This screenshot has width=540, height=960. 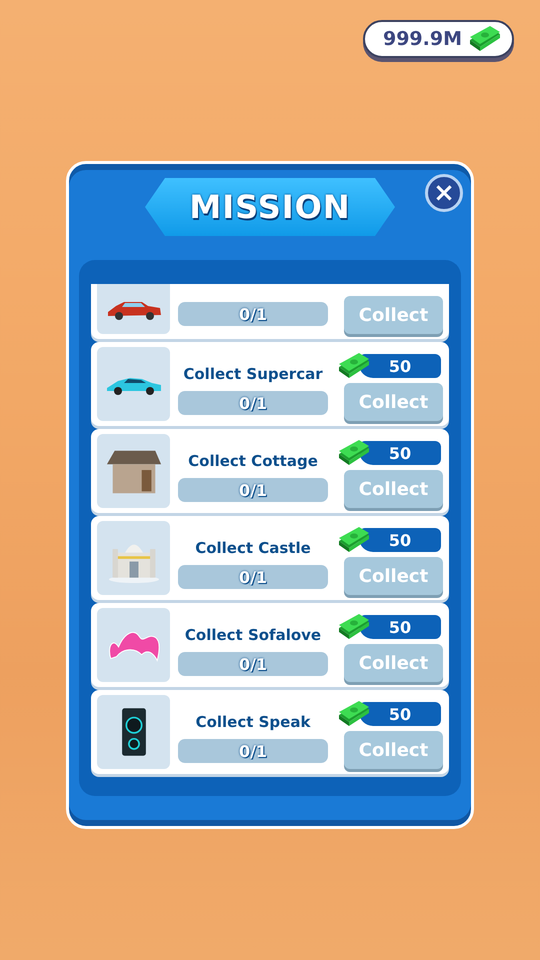 I want to click on mission-title: Collect Sofalove, so click(x=253, y=635).